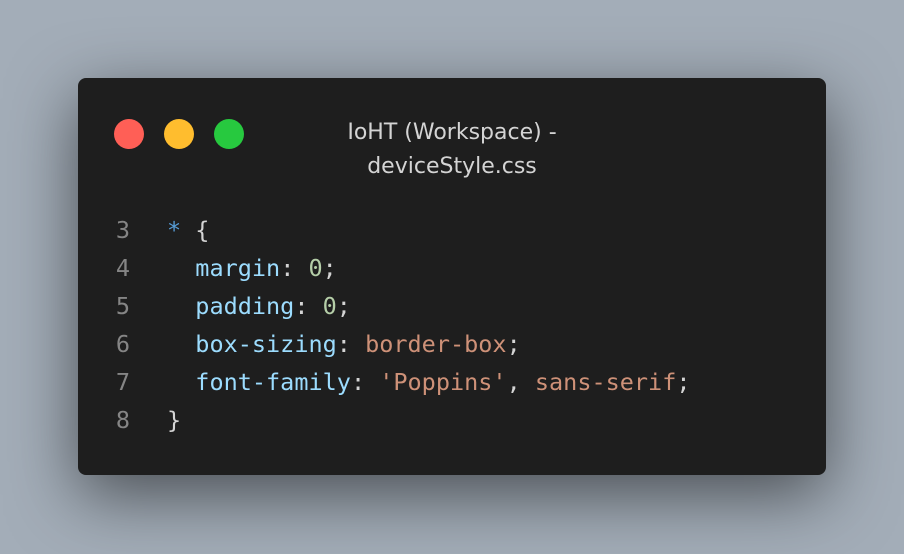 This screenshot has width=904, height=554. I want to click on code-token-punc: ,, so click(520, 382).